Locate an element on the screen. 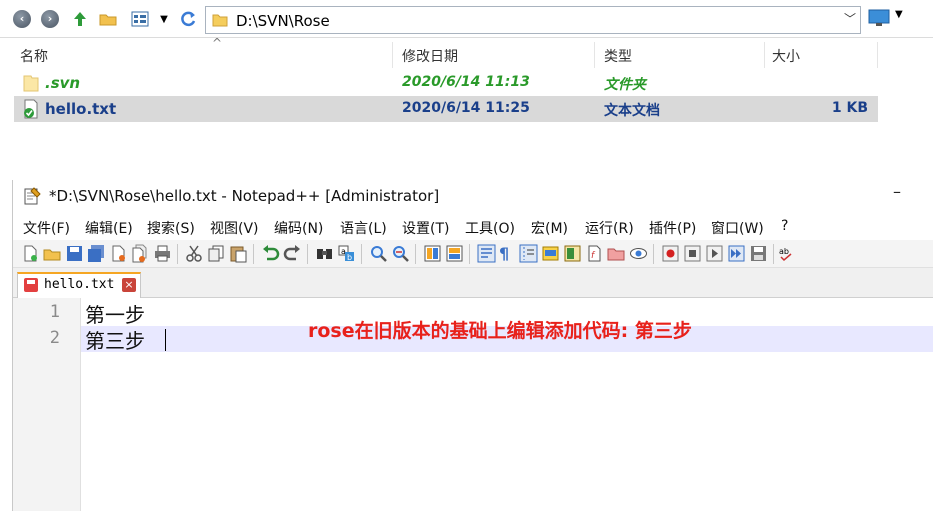 The image size is (933, 511). menu-help: ? is located at coordinates (784, 226).